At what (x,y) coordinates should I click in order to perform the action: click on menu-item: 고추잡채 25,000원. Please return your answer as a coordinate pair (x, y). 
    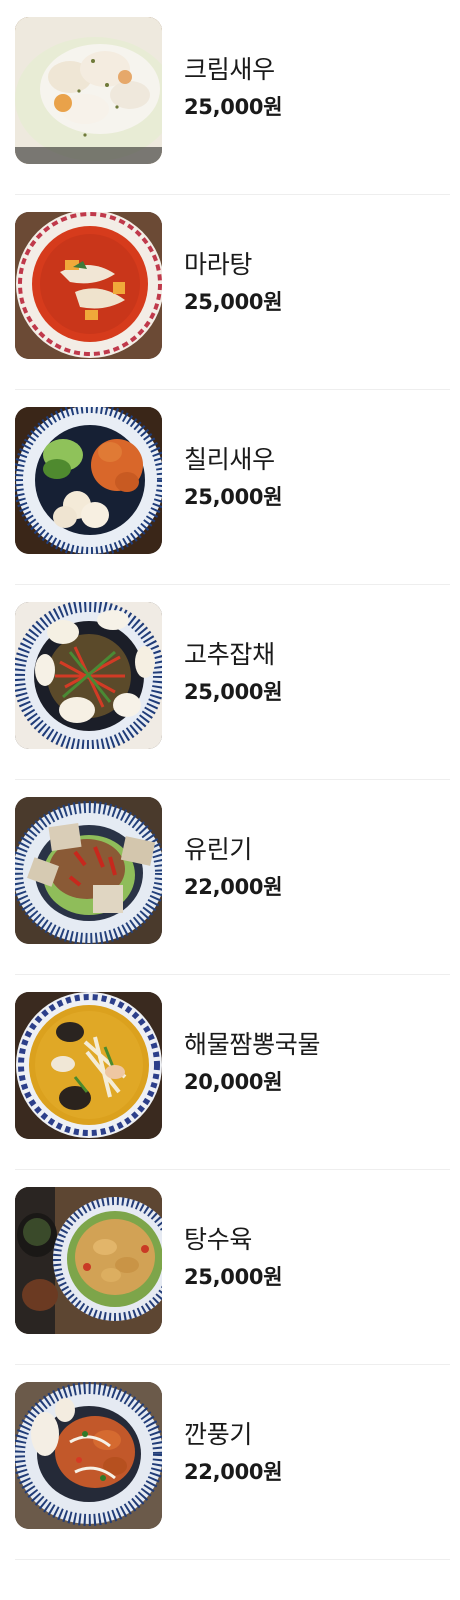
    Looking at the image, I should click on (230, 682).